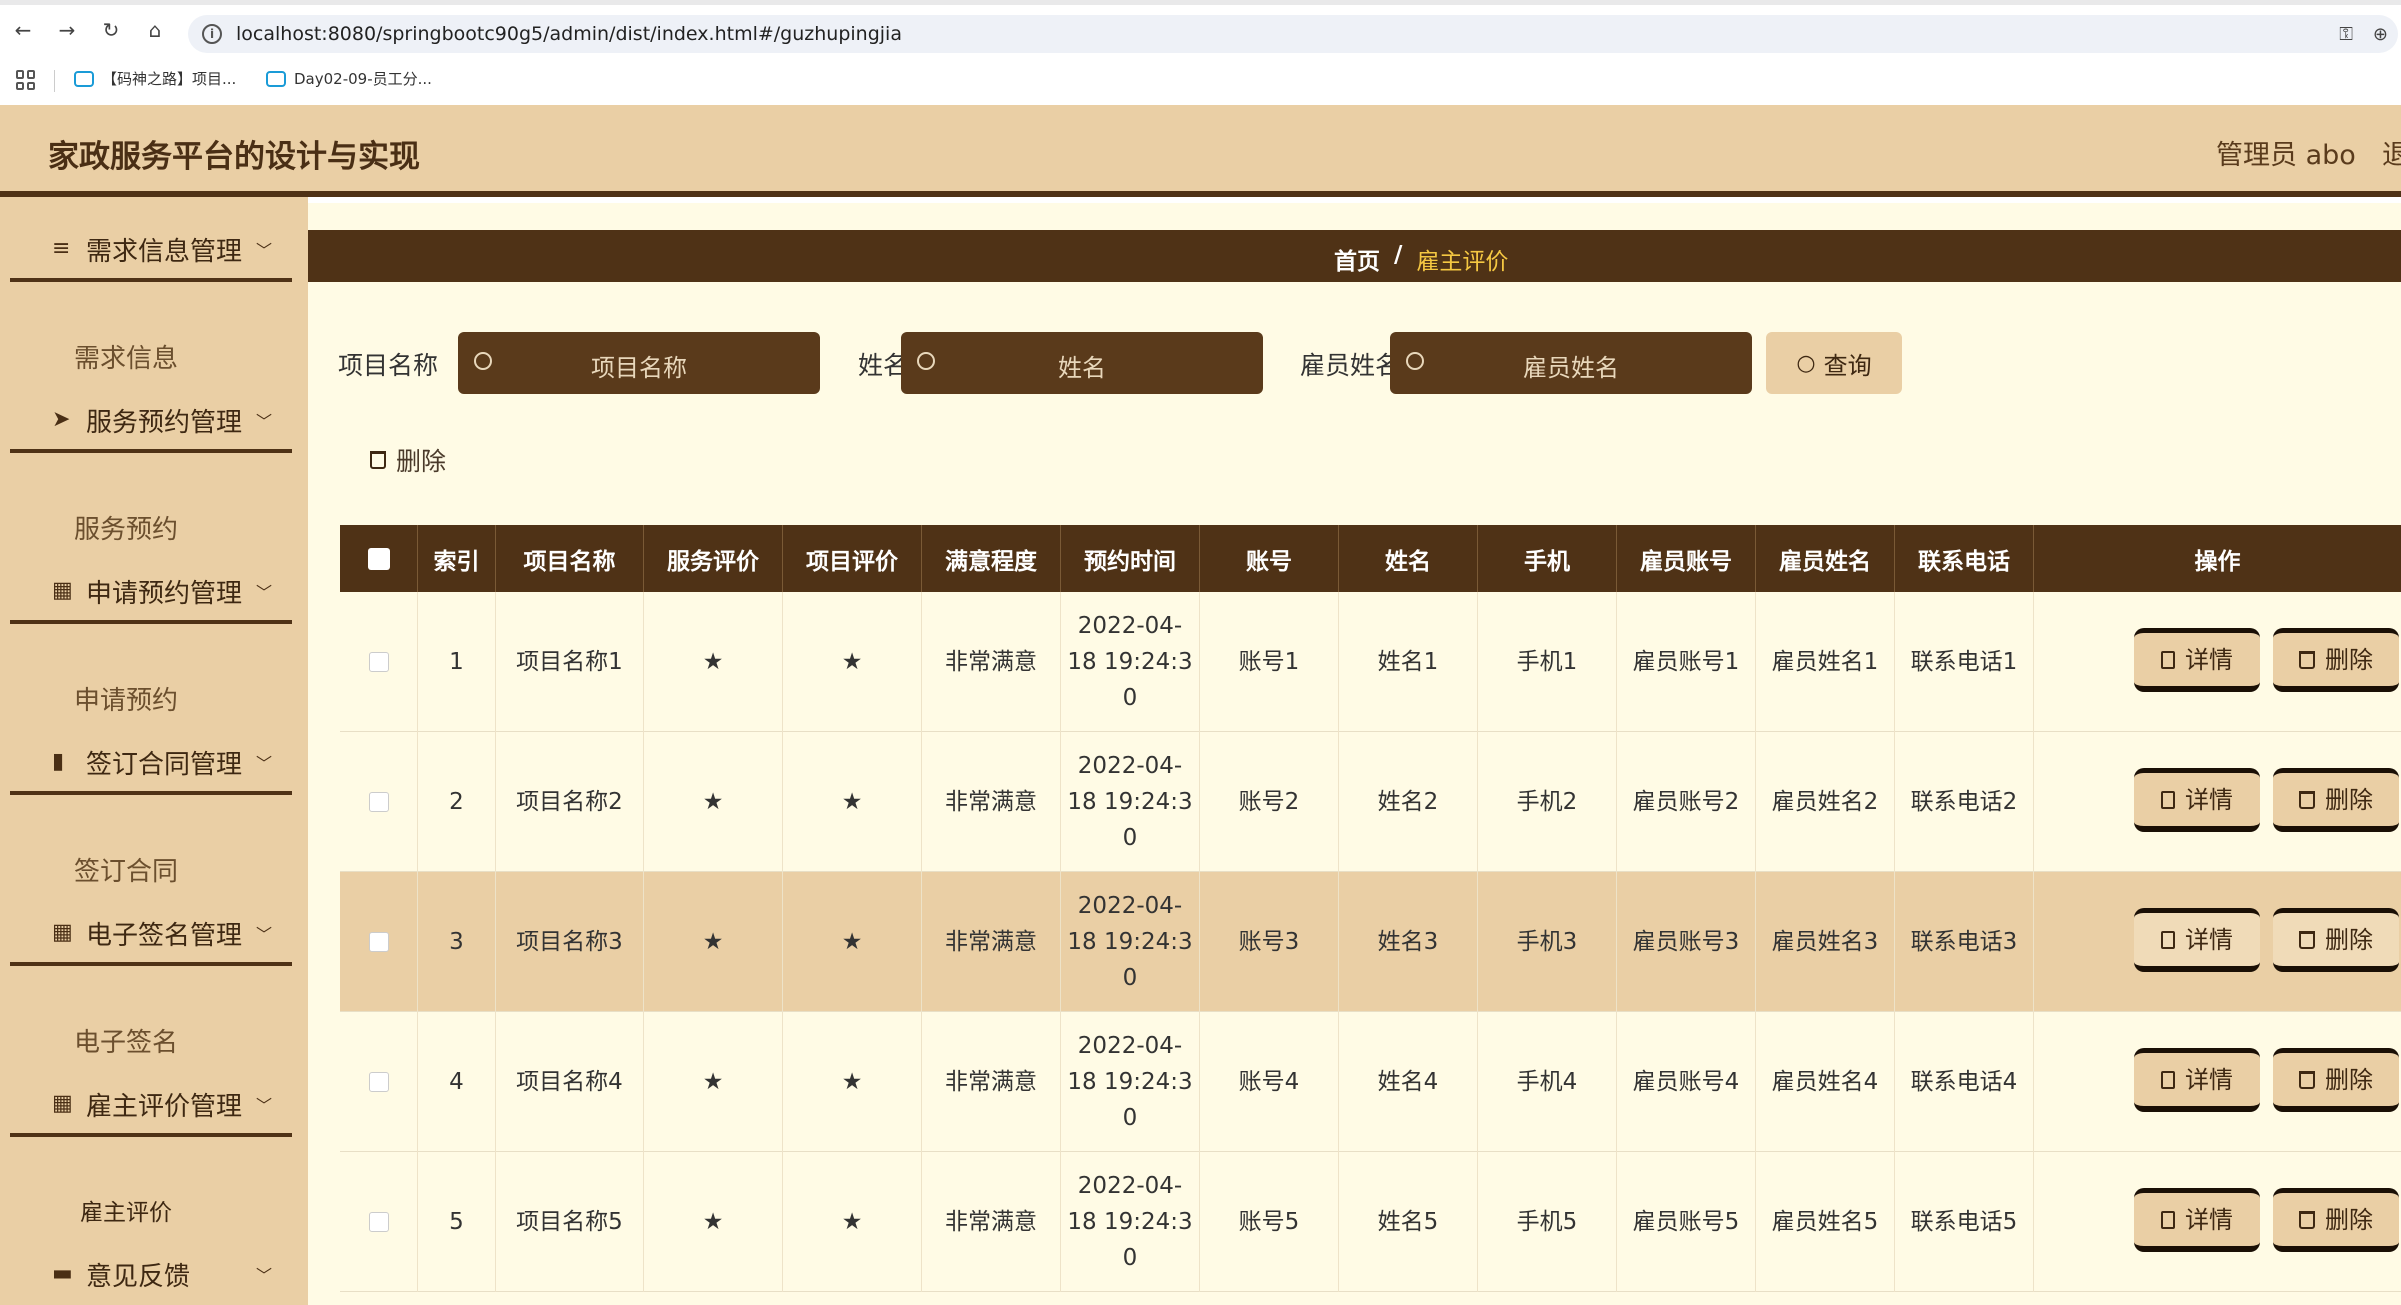 The image size is (2401, 1305). What do you see at coordinates (151, 935) in the screenshot?
I see `menu-head-esign: ▦ 电子签名管理 ﹀` at bounding box center [151, 935].